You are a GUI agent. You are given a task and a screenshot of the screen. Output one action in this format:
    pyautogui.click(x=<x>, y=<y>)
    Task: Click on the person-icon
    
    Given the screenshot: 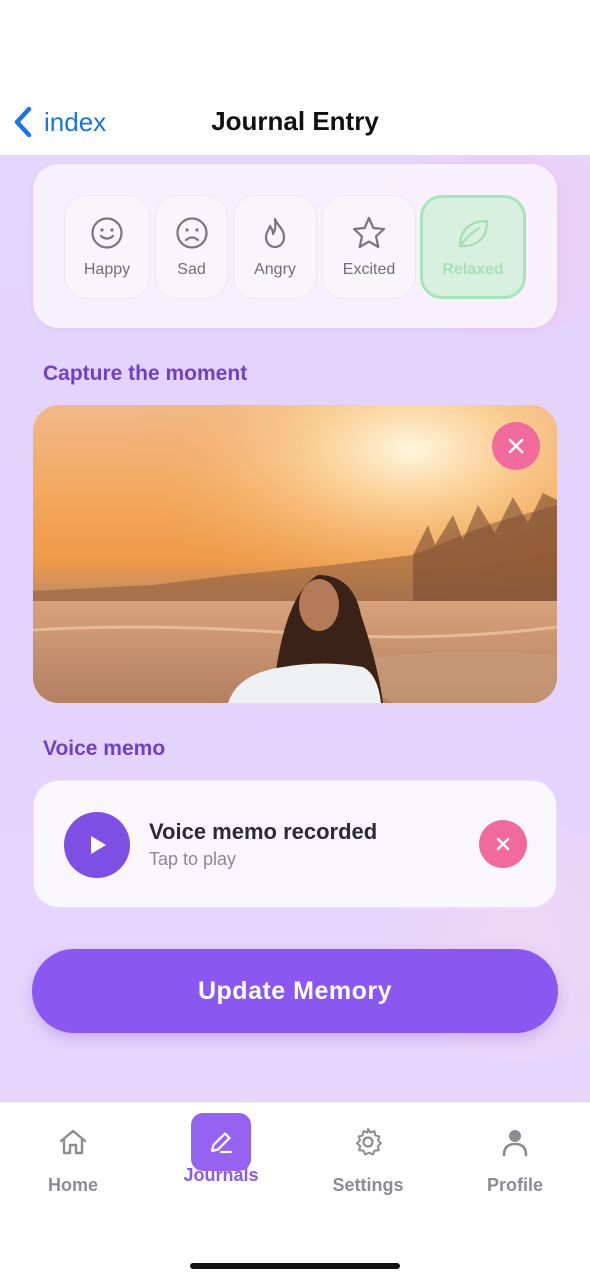 What is the action you would take?
    pyautogui.click(x=515, y=1143)
    